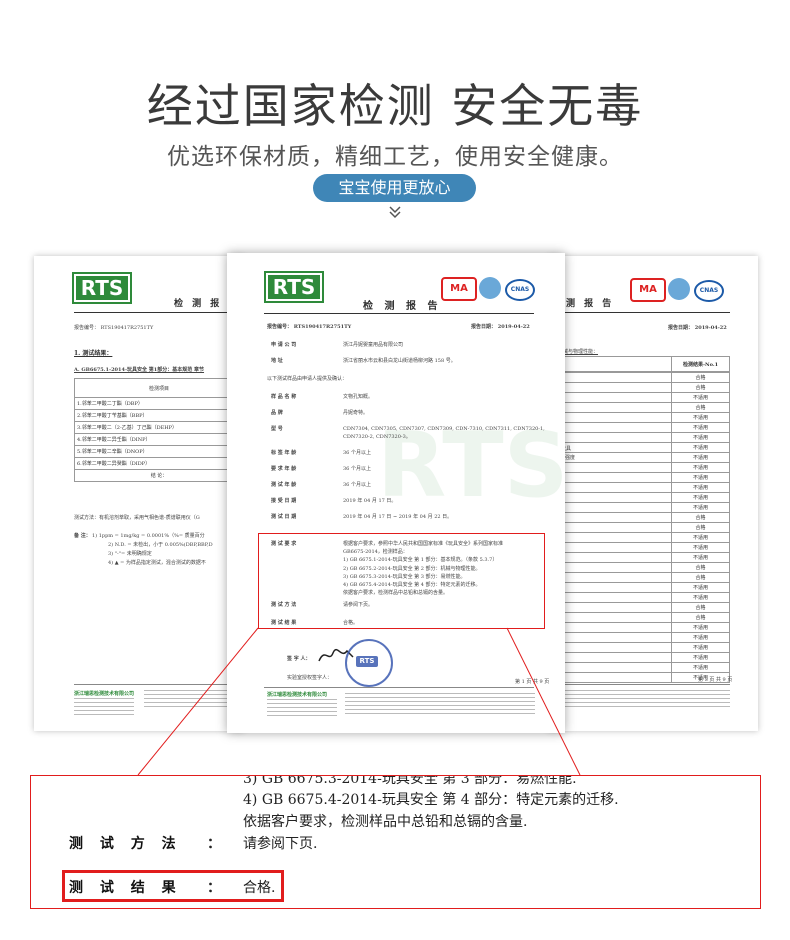  What do you see at coordinates (214, 844) in the screenshot?
I see `zoom-method-colon: ：` at bounding box center [214, 844].